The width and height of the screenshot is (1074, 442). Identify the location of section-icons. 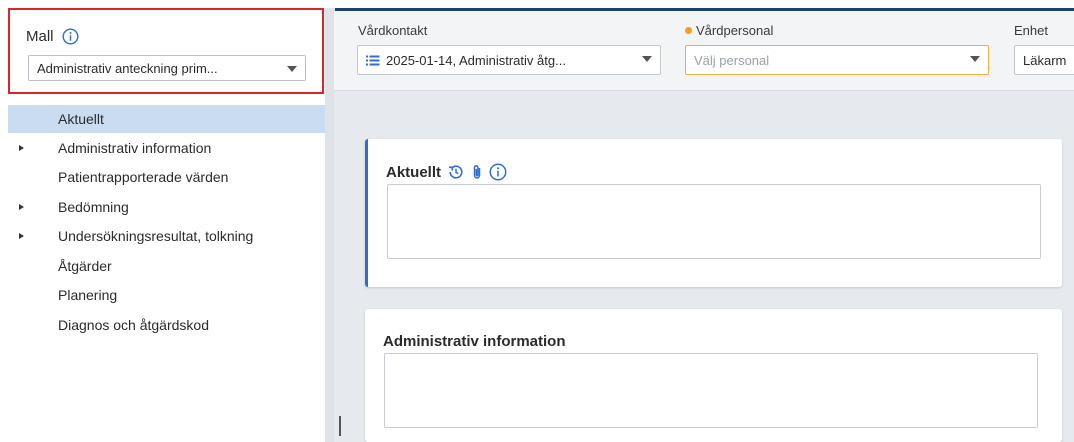
(477, 172).